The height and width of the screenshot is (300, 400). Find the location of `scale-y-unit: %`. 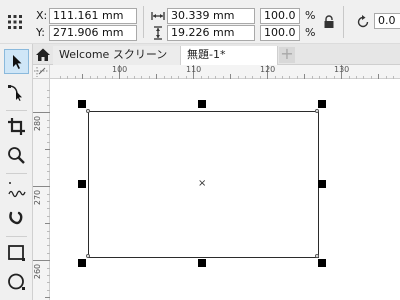

scale-y-unit: % is located at coordinates (310, 32).